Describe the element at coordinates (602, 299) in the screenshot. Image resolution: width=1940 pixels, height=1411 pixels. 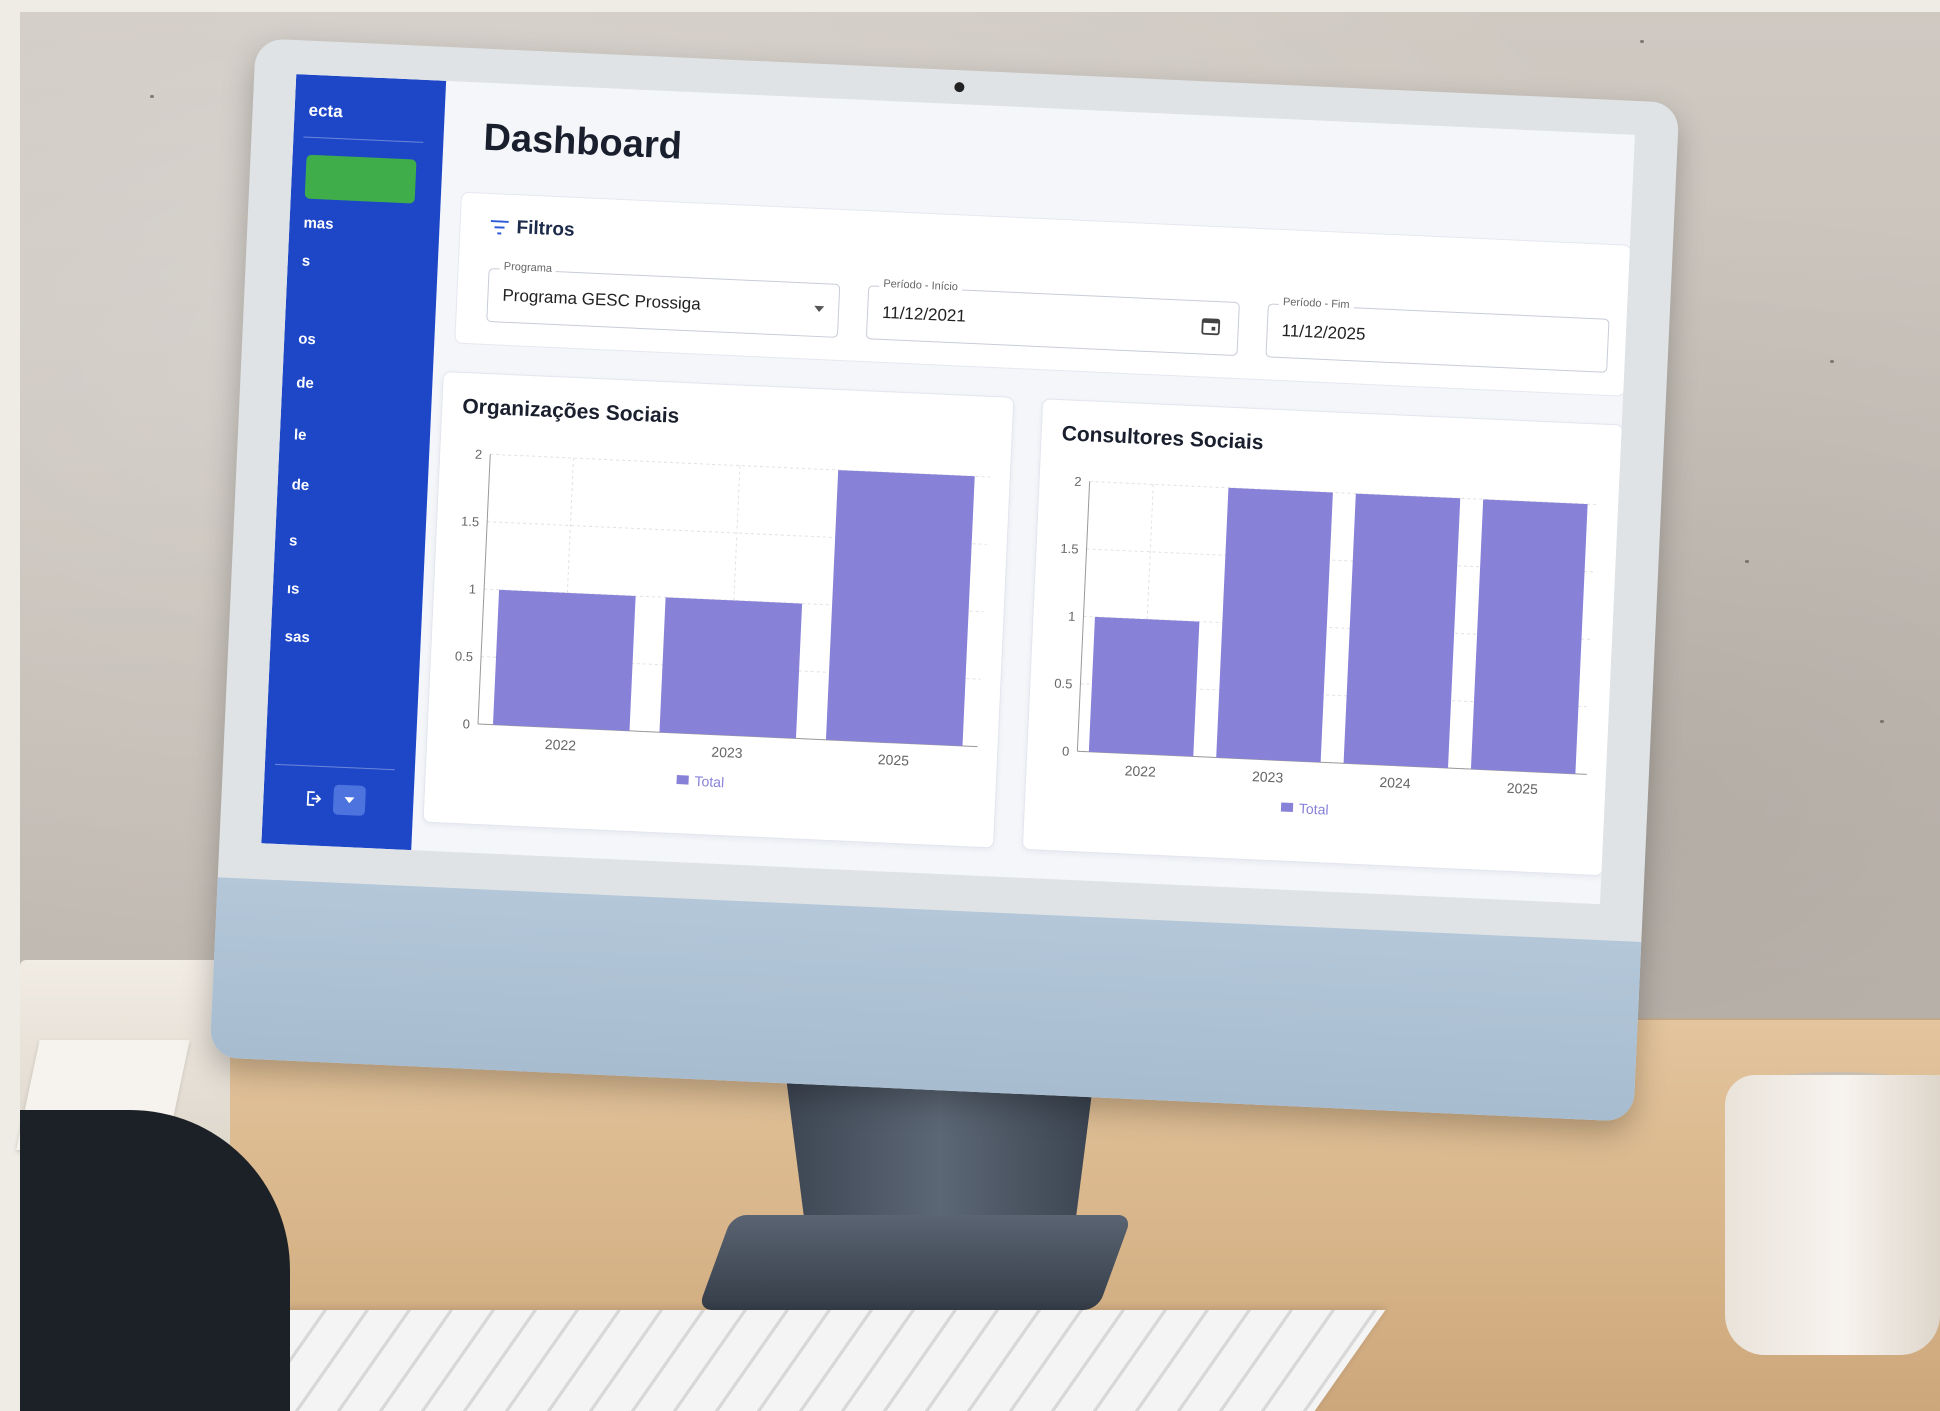
I see `program-value: Programa GESC Prossiga` at that location.